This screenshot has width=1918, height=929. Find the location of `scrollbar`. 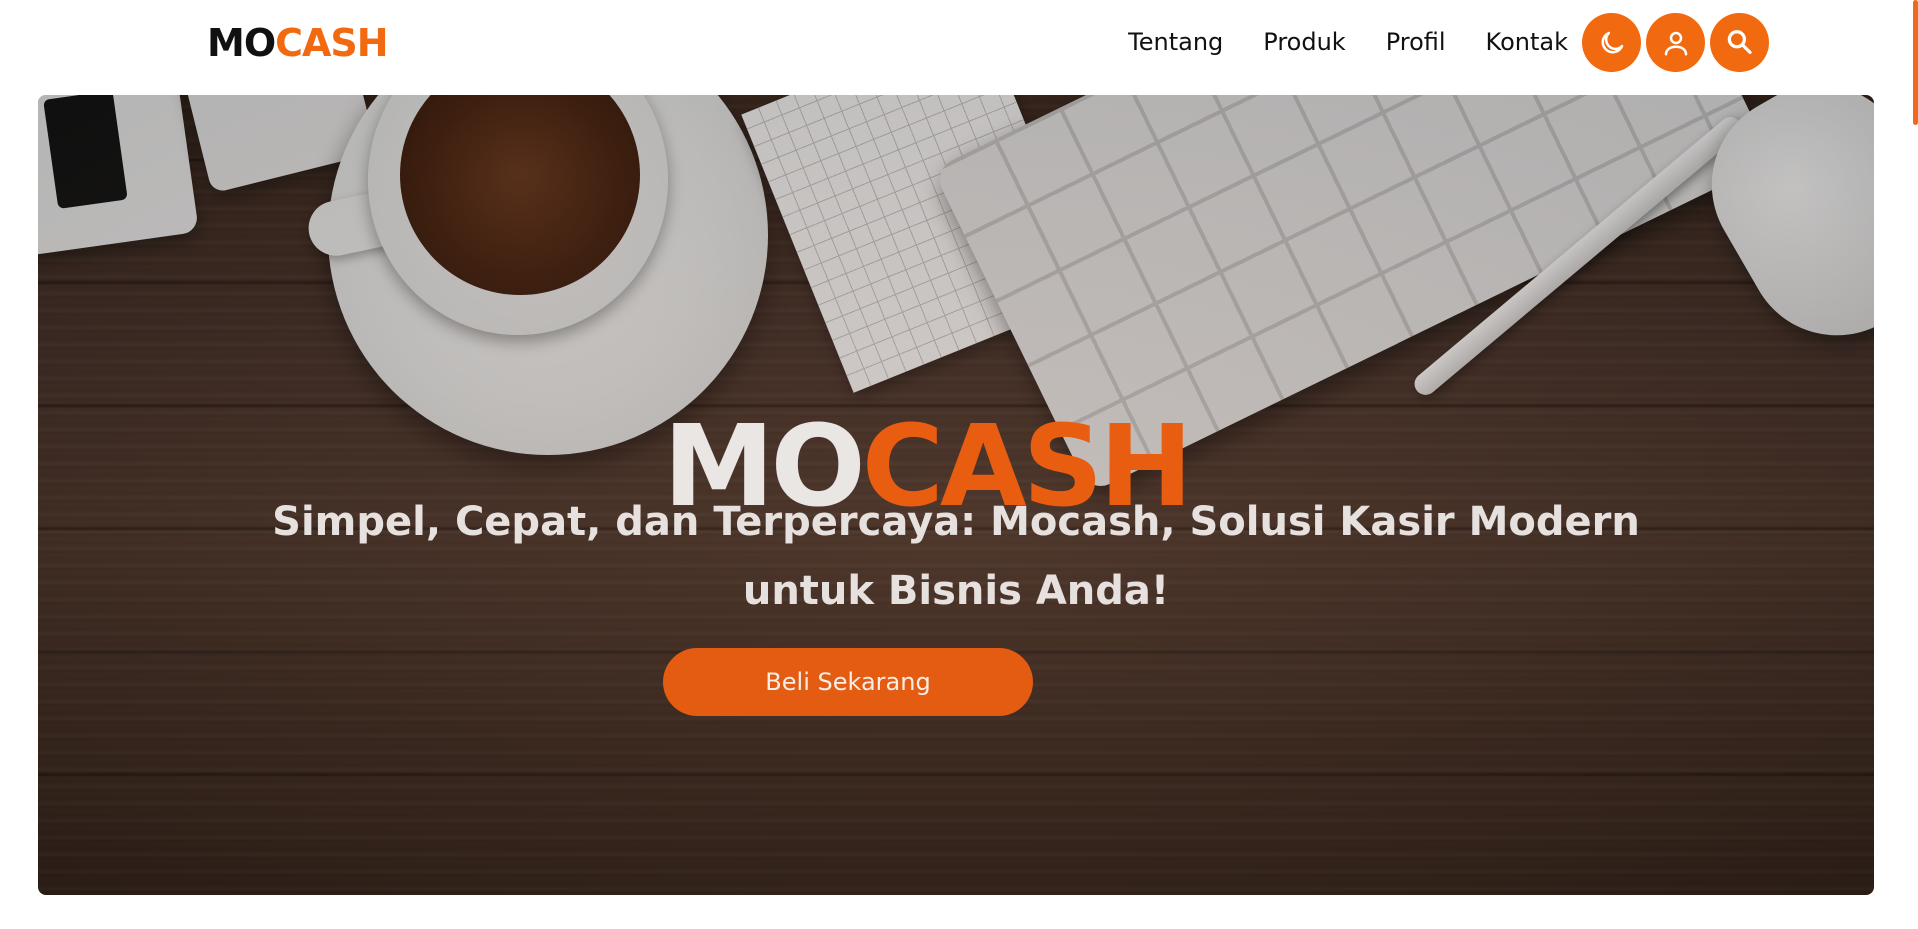

scrollbar is located at coordinates (1915, 62).